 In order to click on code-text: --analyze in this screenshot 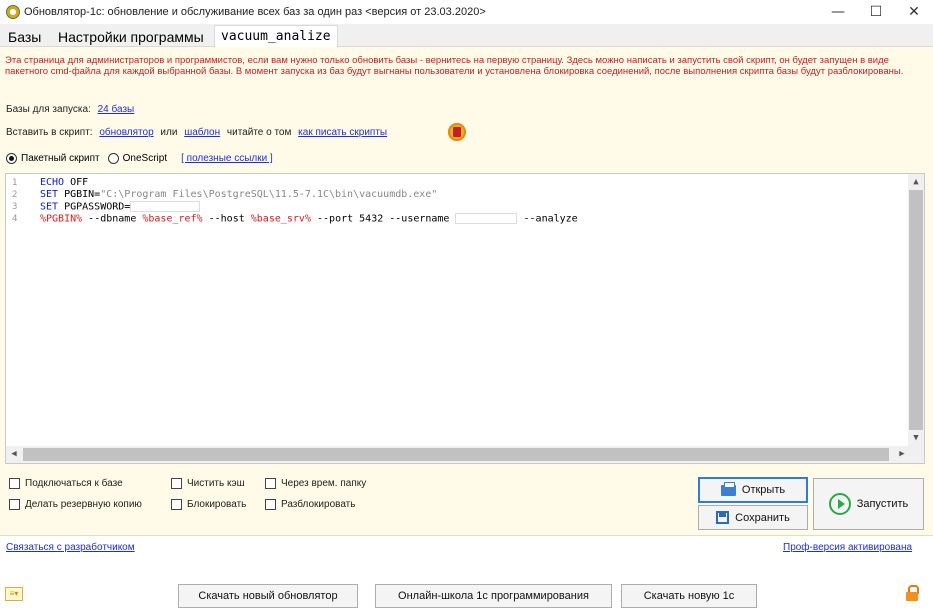, I will do `click(547, 219)`.